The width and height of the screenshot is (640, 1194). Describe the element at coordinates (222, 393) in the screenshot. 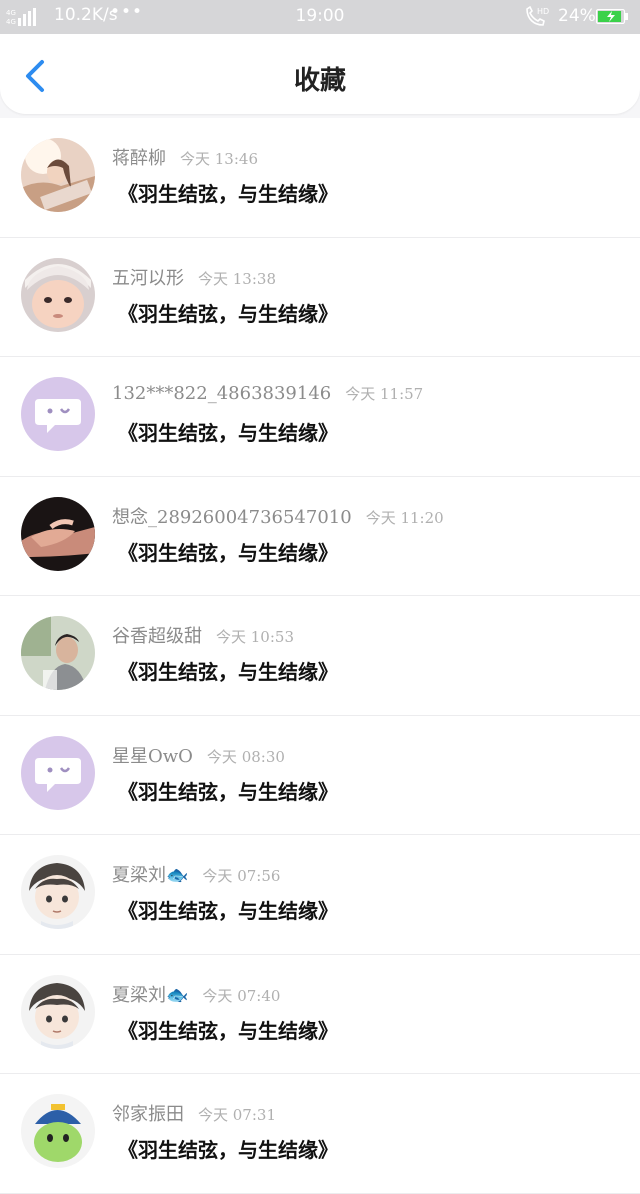

I see `sender-name: 132***822_4863839146` at that location.